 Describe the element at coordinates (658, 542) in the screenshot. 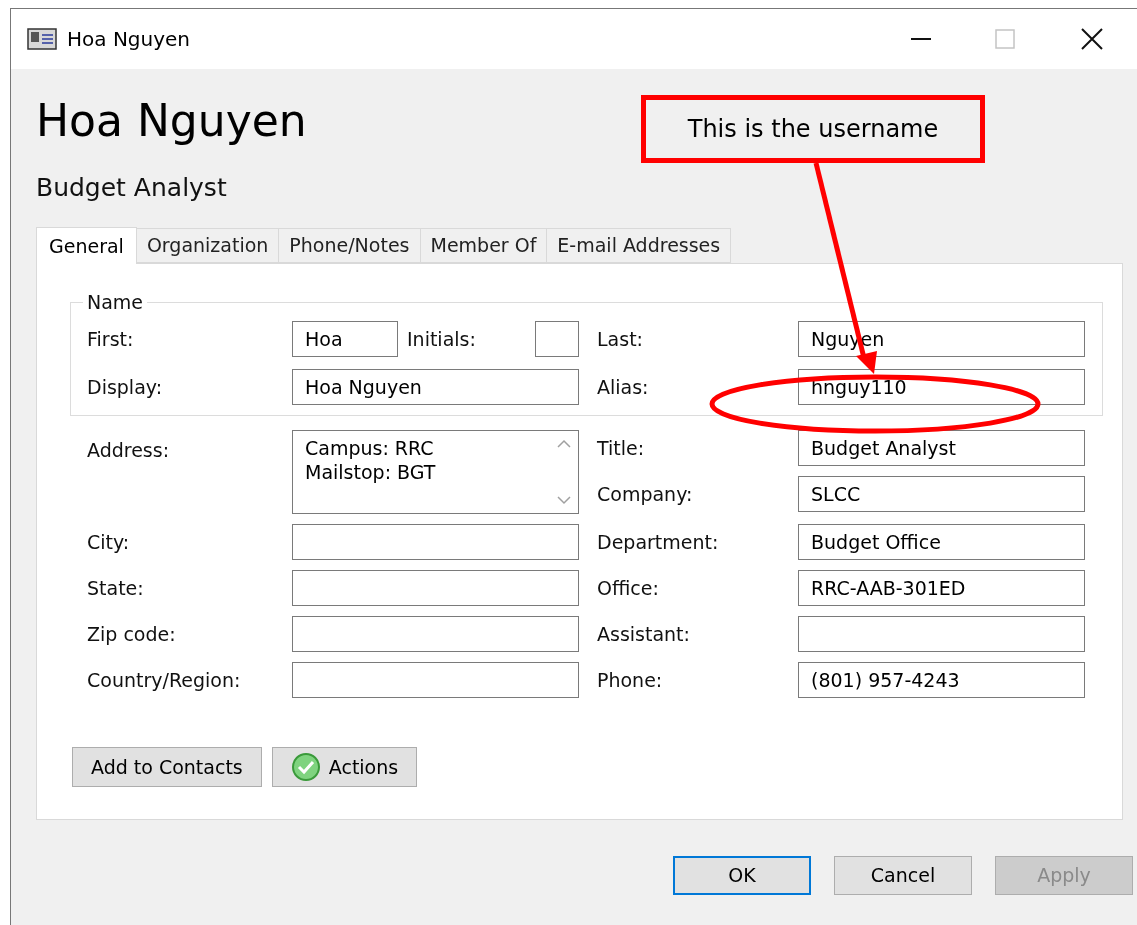

I see `field-label: Department:` at that location.